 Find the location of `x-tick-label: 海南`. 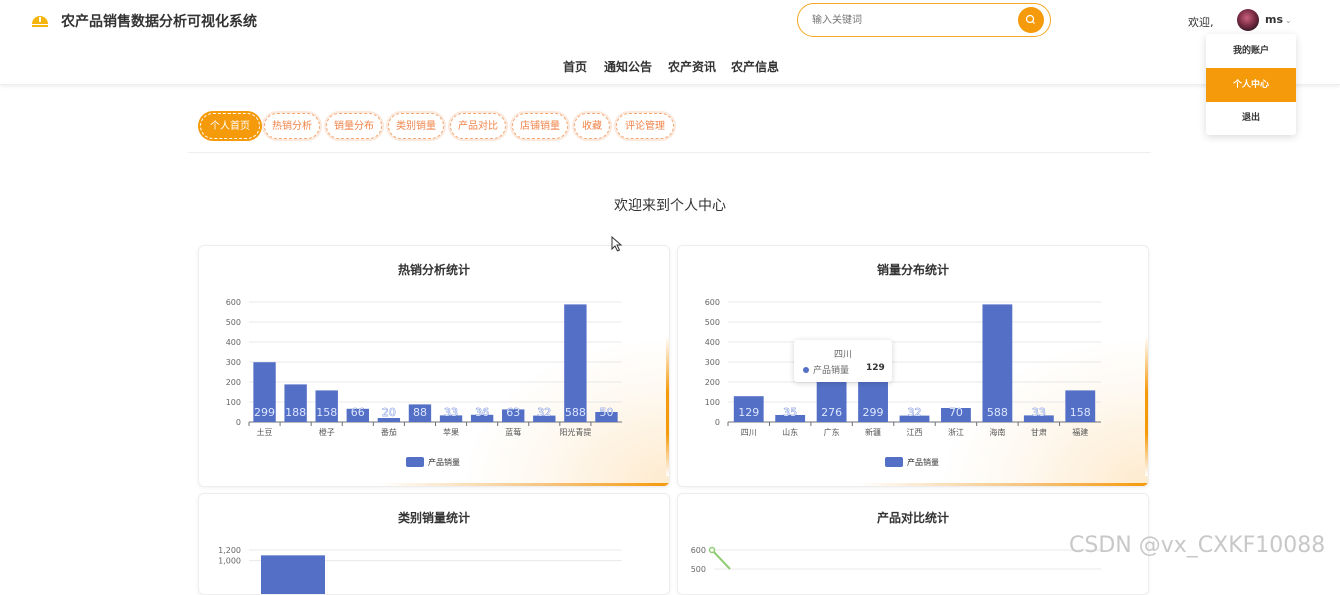

x-tick-label: 海南 is located at coordinates (997, 432).